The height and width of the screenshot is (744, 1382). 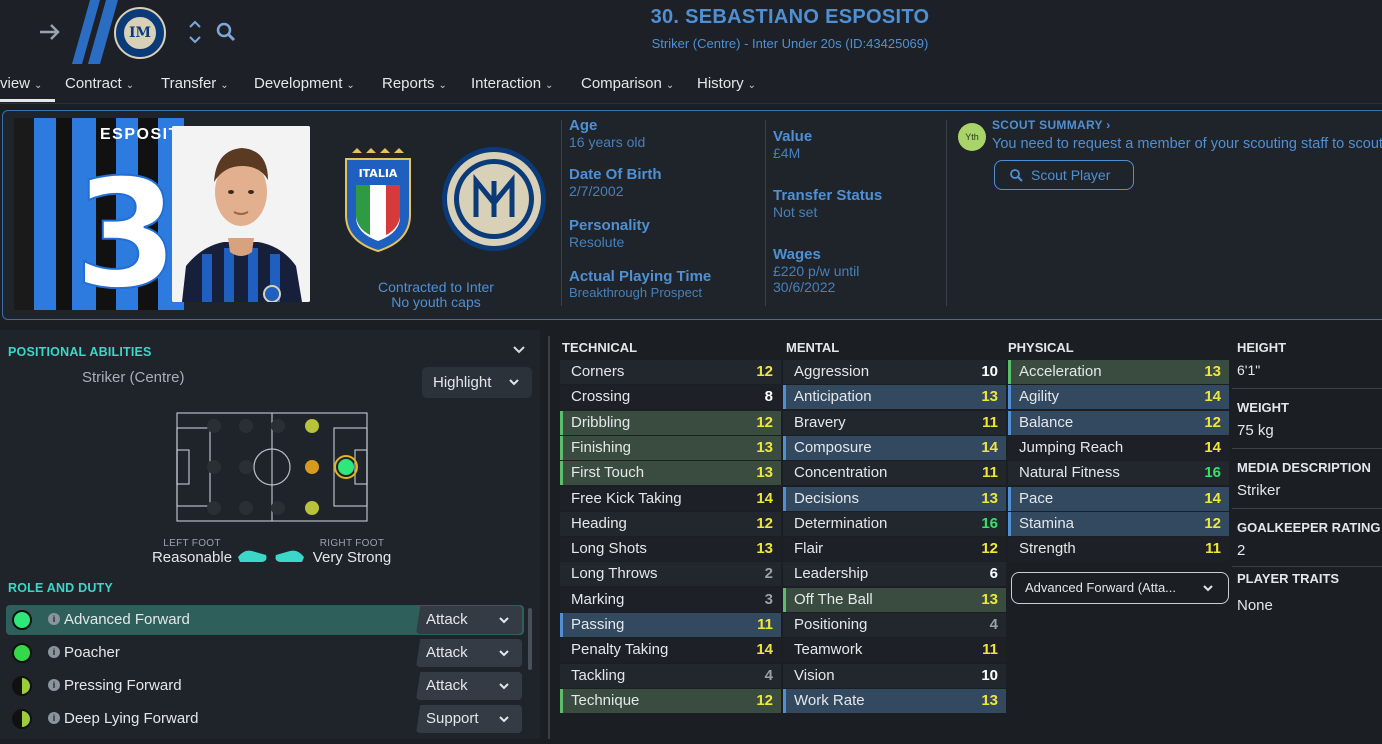 What do you see at coordinates (833, 397) in the screenshot?
I see `attribute-name: Anticipation` at bounding box center [833, 397].